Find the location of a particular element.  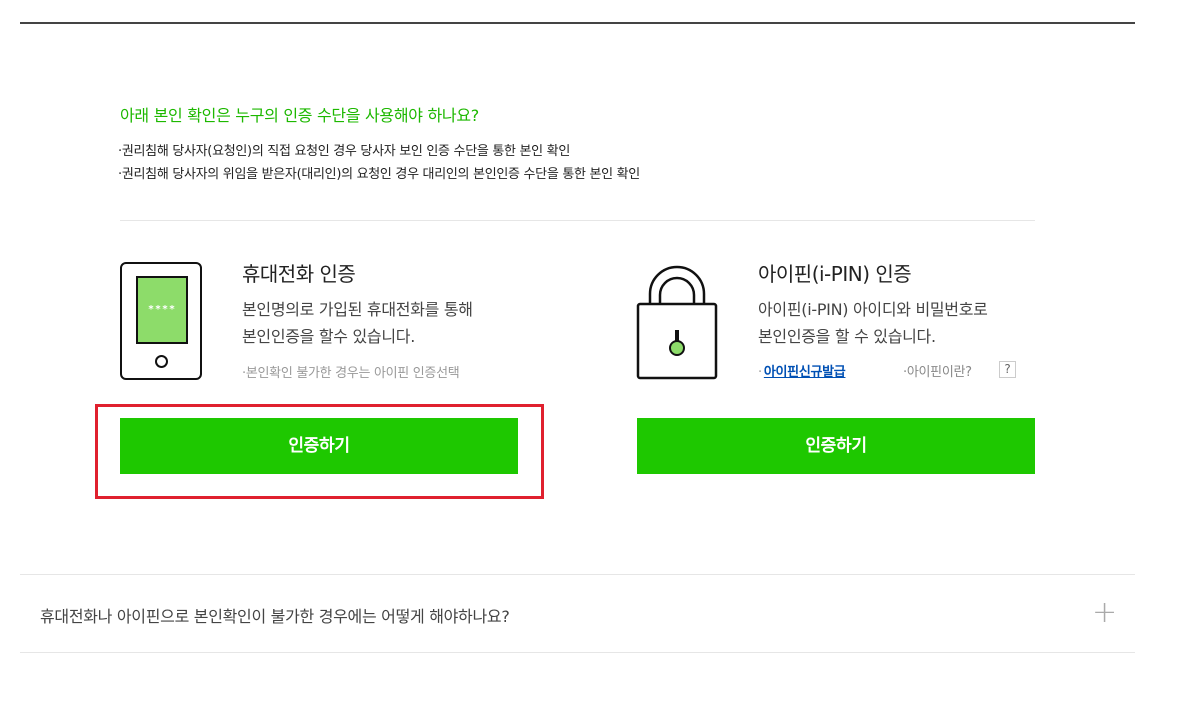

ipin-desc-line: 본인인증을 할 수 있습니다. is located at coordinates (847, 336).